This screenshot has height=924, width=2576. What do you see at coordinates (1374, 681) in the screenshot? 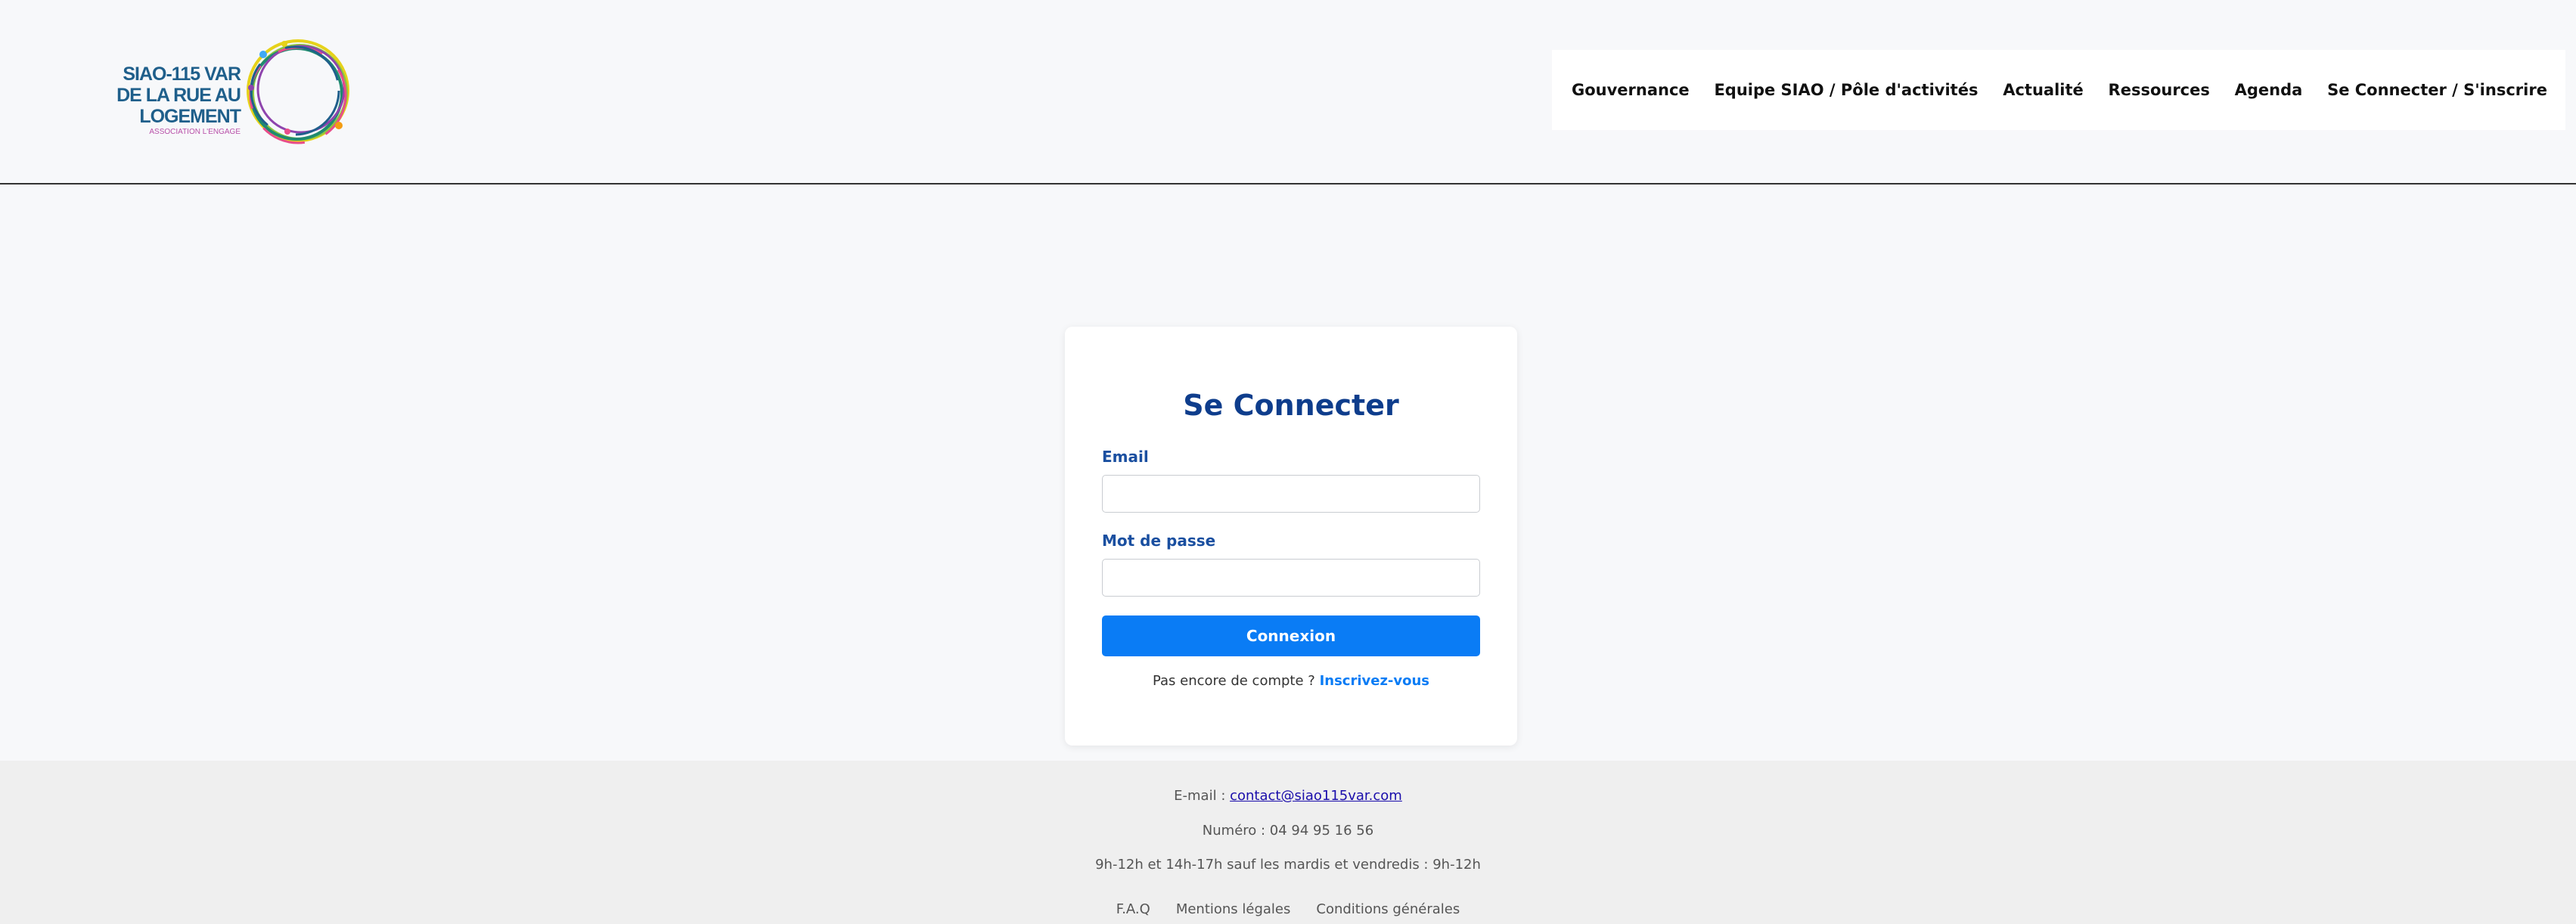
I see `signup-link: Inscrivez-vous` at bounding box center [1374, 681].